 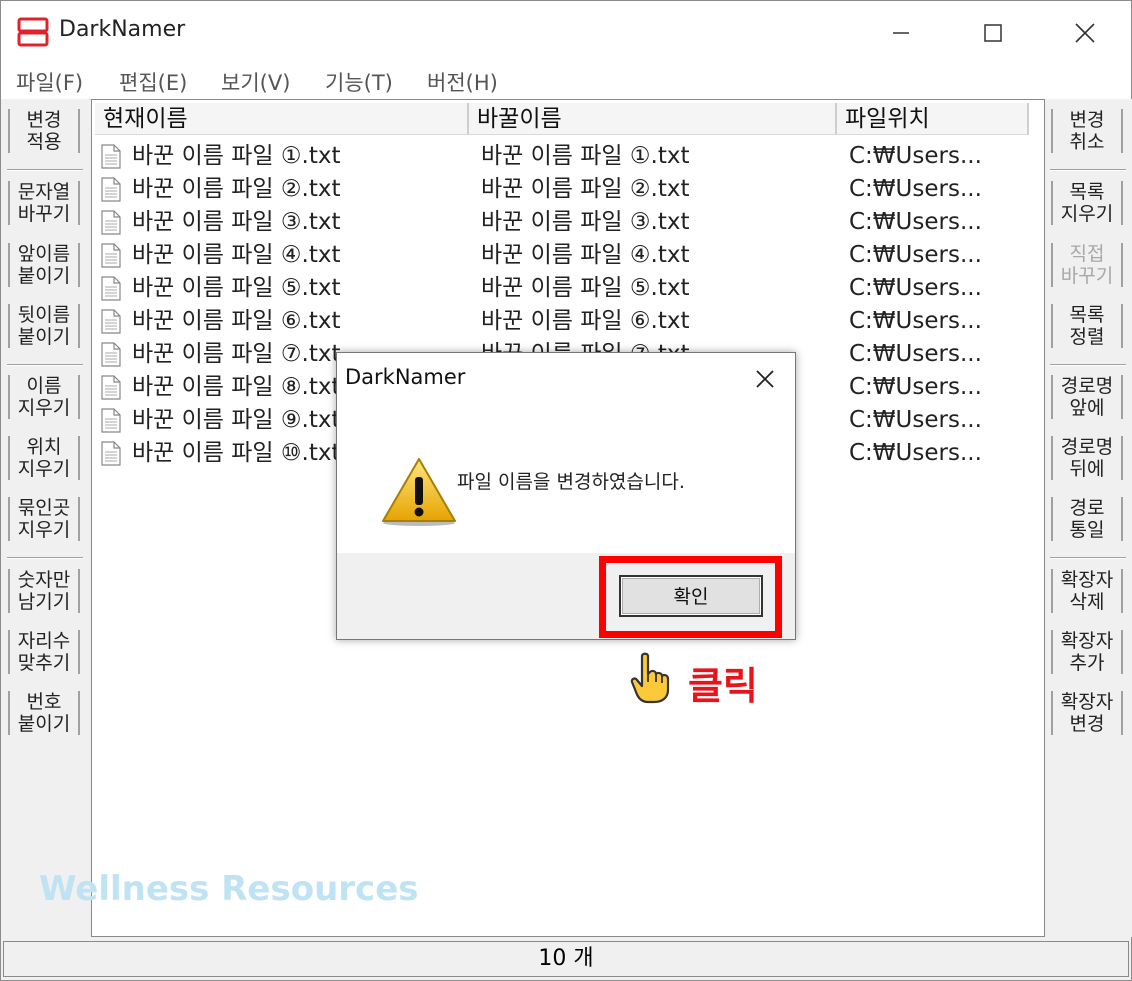 I want to click on column-new-name: 바꿀이름, so click(x=653, y=119).